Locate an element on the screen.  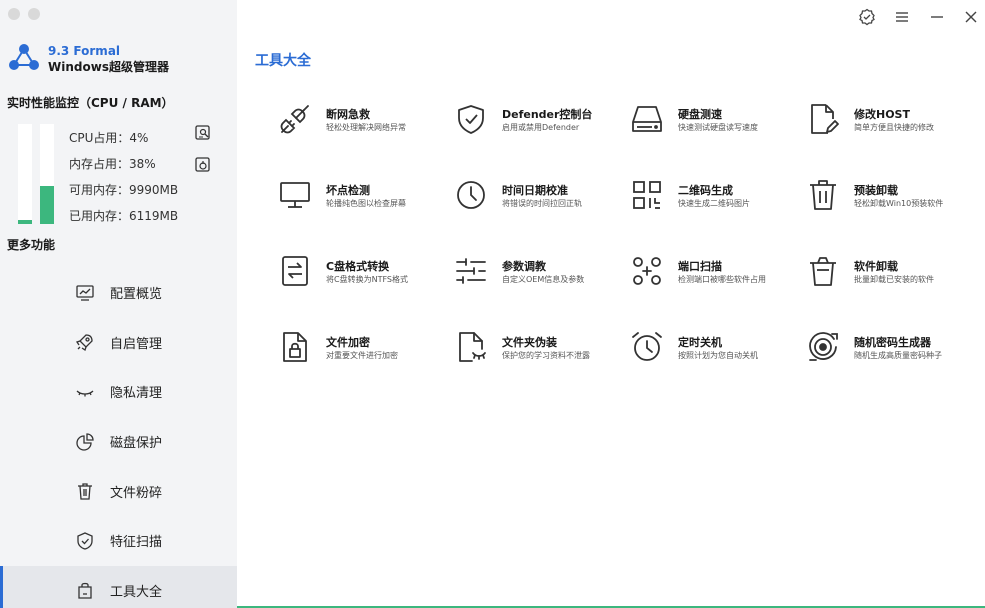
sidebar-item-label: 自启管理 is located at coordinates (136, 344).